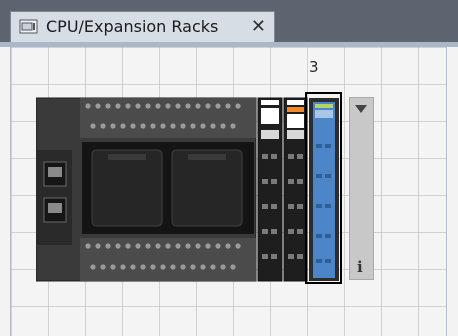 This screenshot has height=336, width=458. What do you see at coordinates (258, 26) in the screenshot?
I see `close-icon: ✕` at bounding box center [258, 26].